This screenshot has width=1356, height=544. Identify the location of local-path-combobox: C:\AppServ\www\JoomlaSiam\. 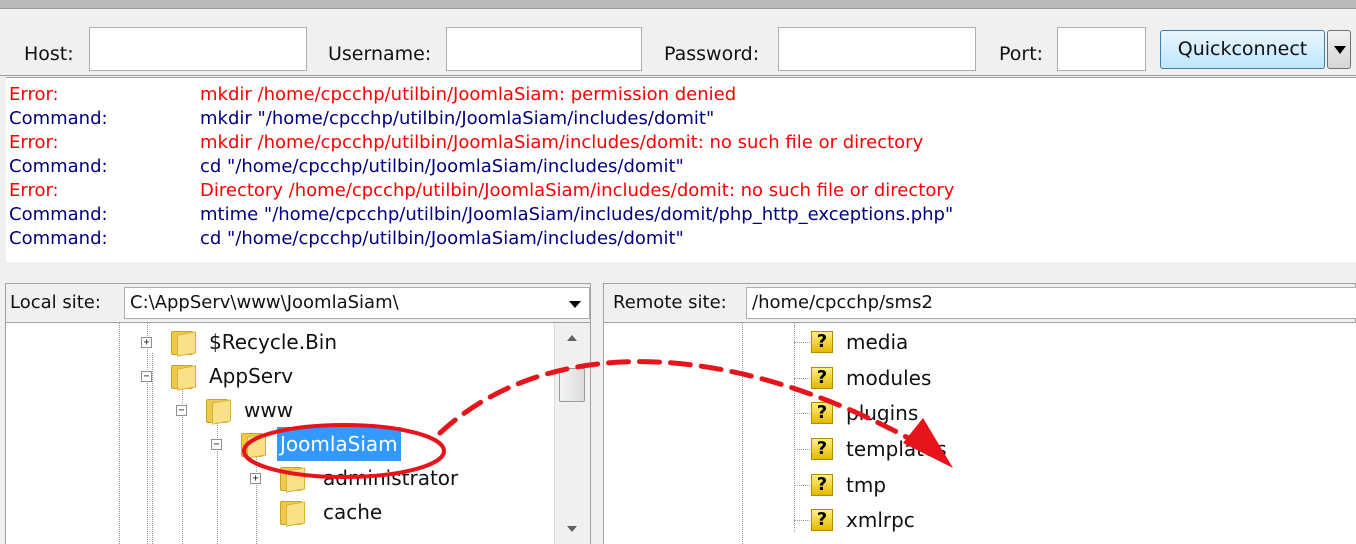
(357, 303).